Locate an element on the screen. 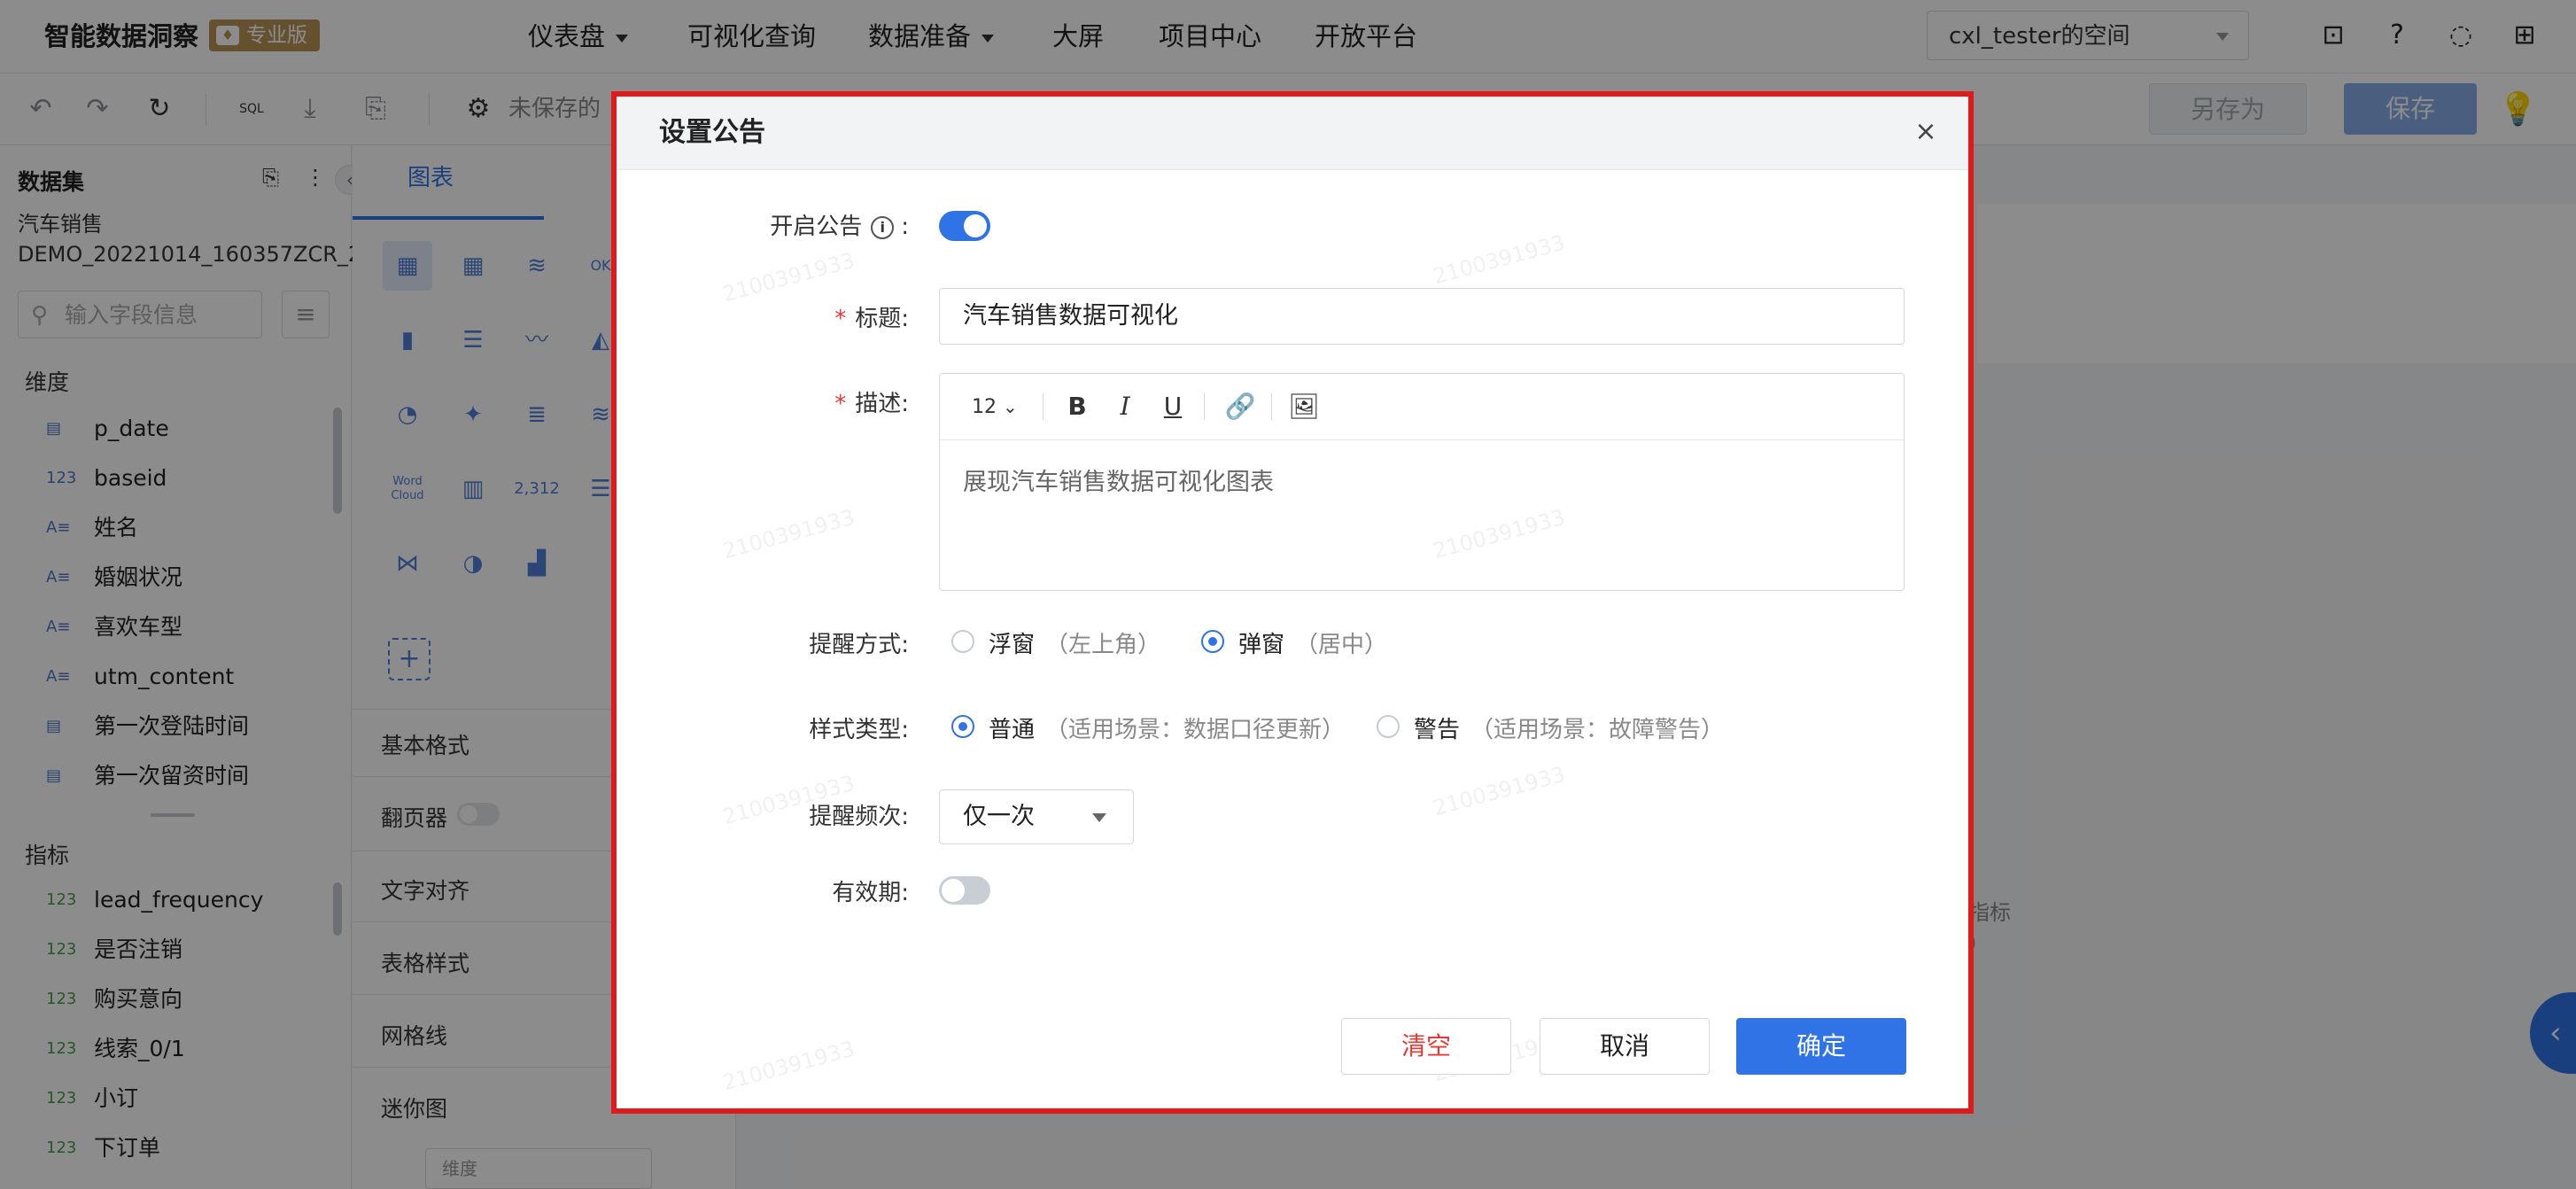 The image size is (2576, 1189). radio-warning-label: 警告 is located at coordinates (1437, 727).